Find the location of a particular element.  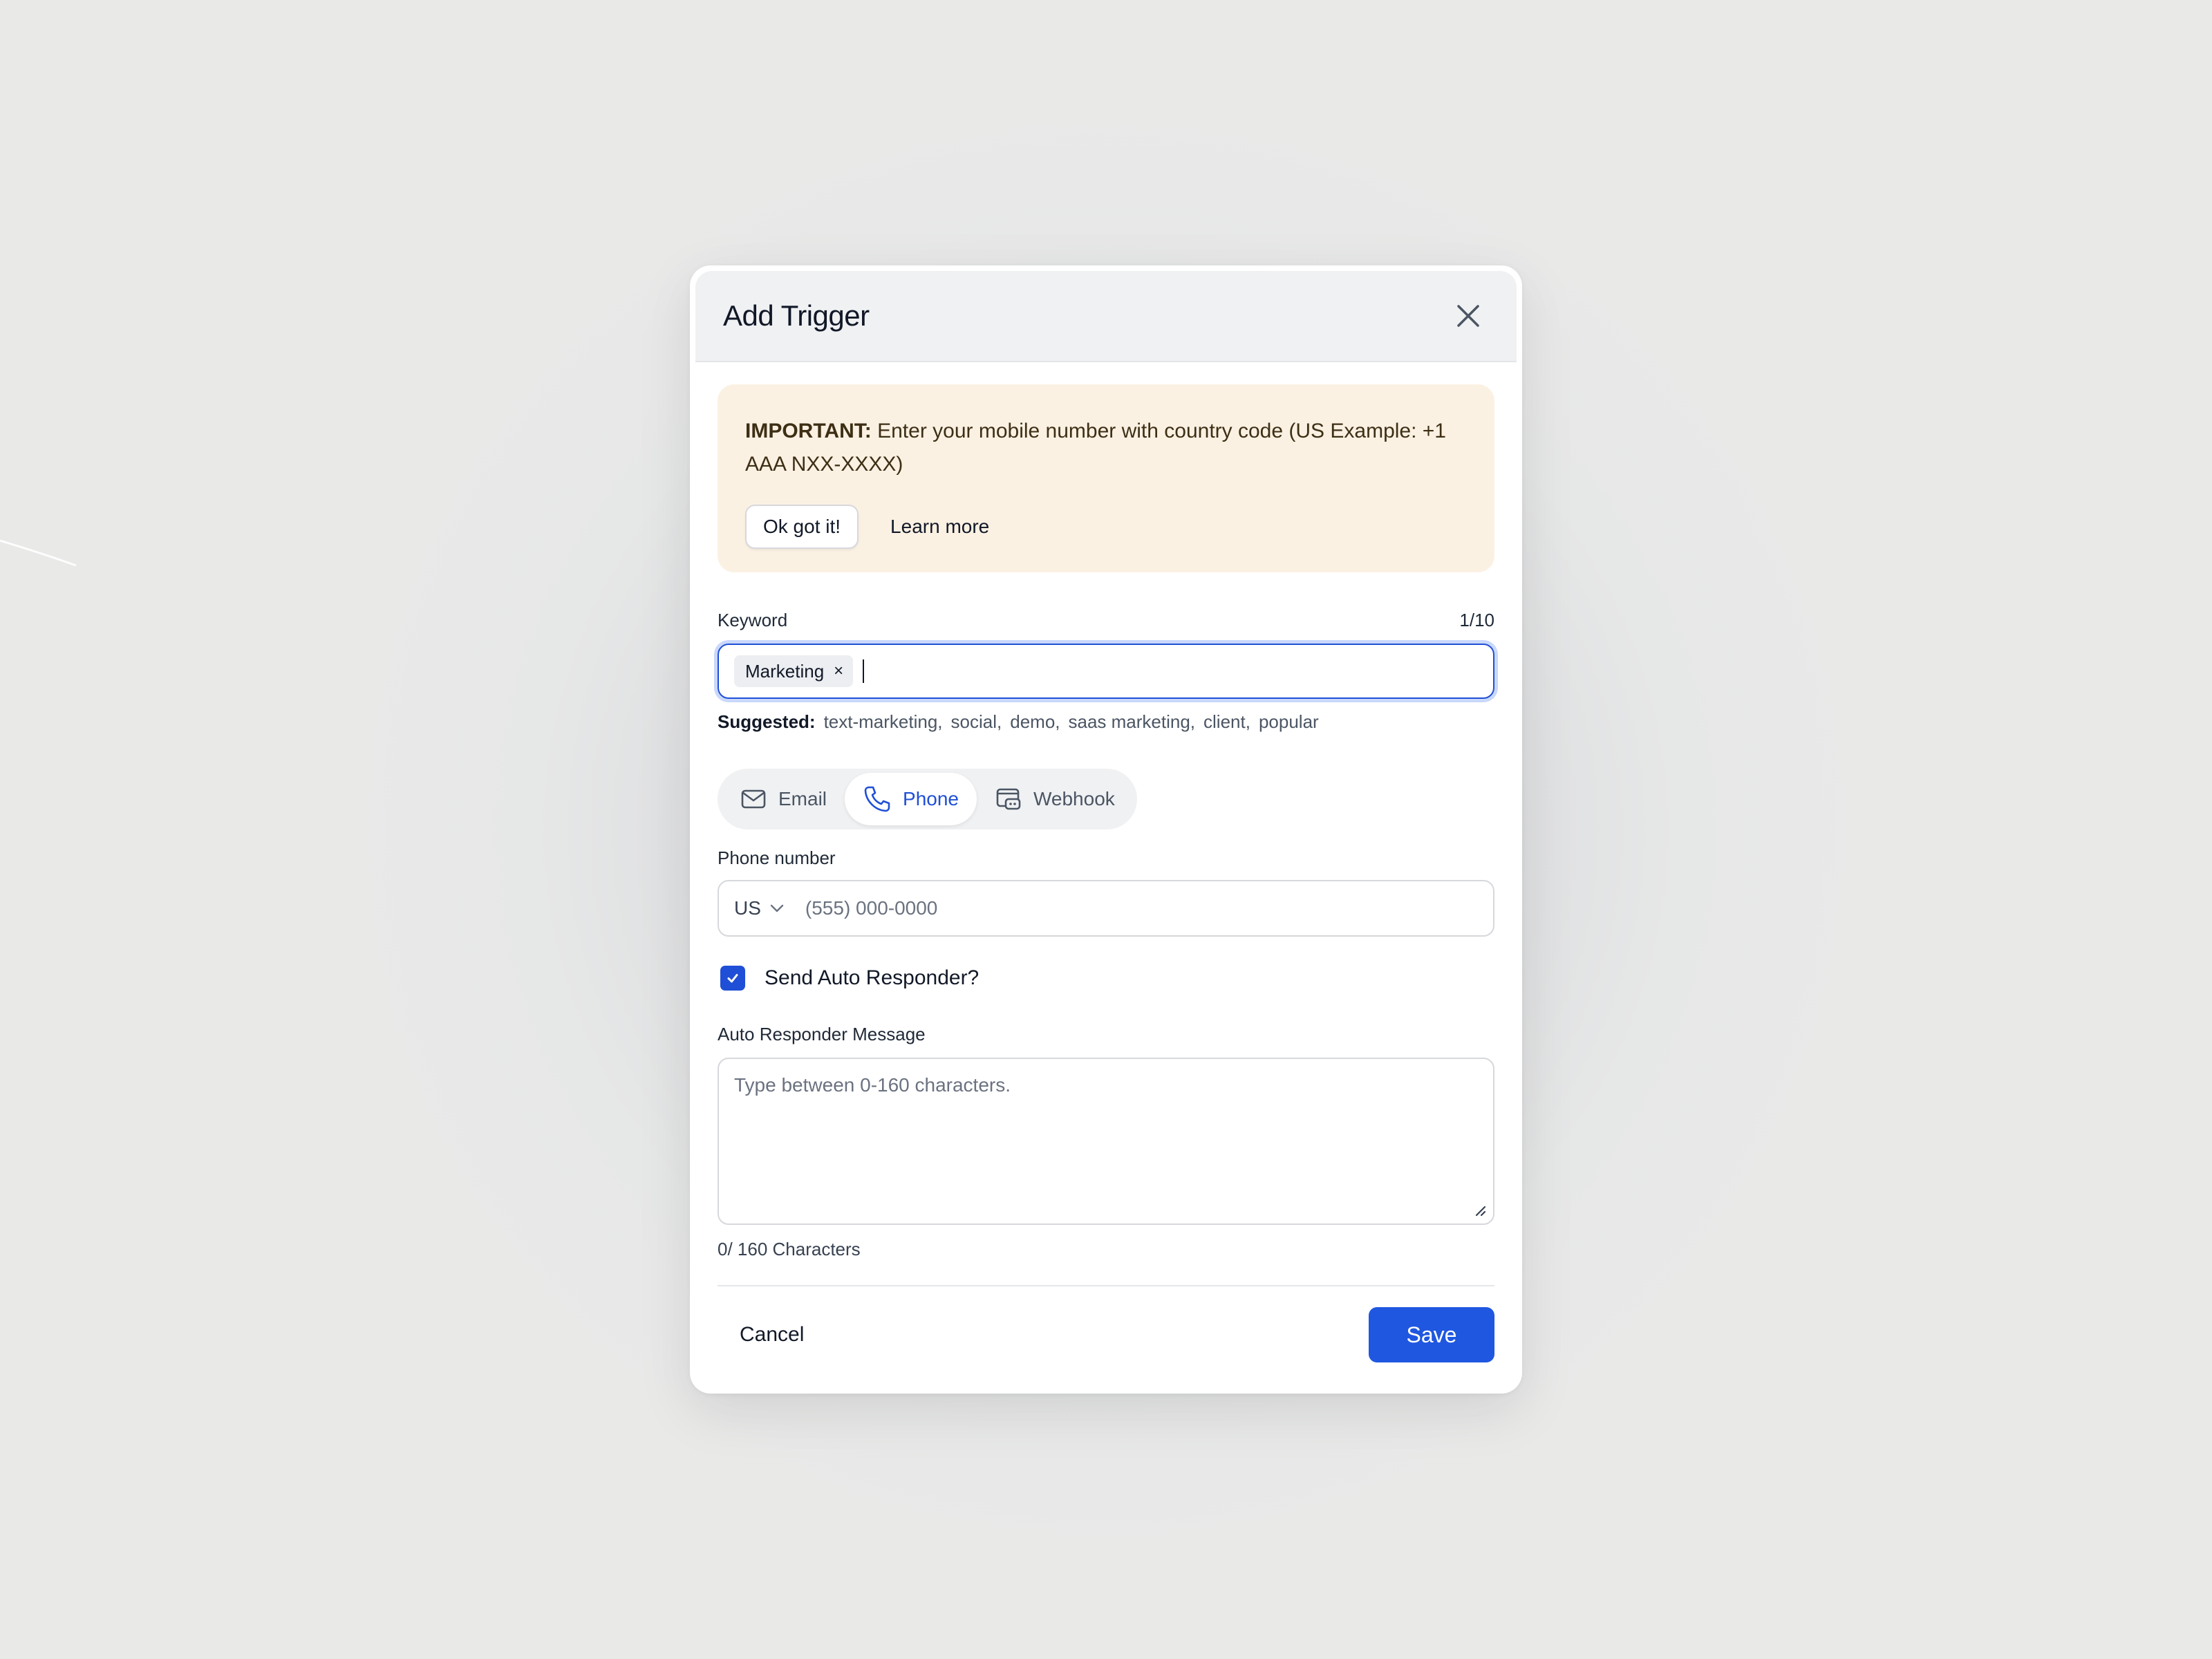

suggested-item: demo, is located at coordinates (1035, 722).